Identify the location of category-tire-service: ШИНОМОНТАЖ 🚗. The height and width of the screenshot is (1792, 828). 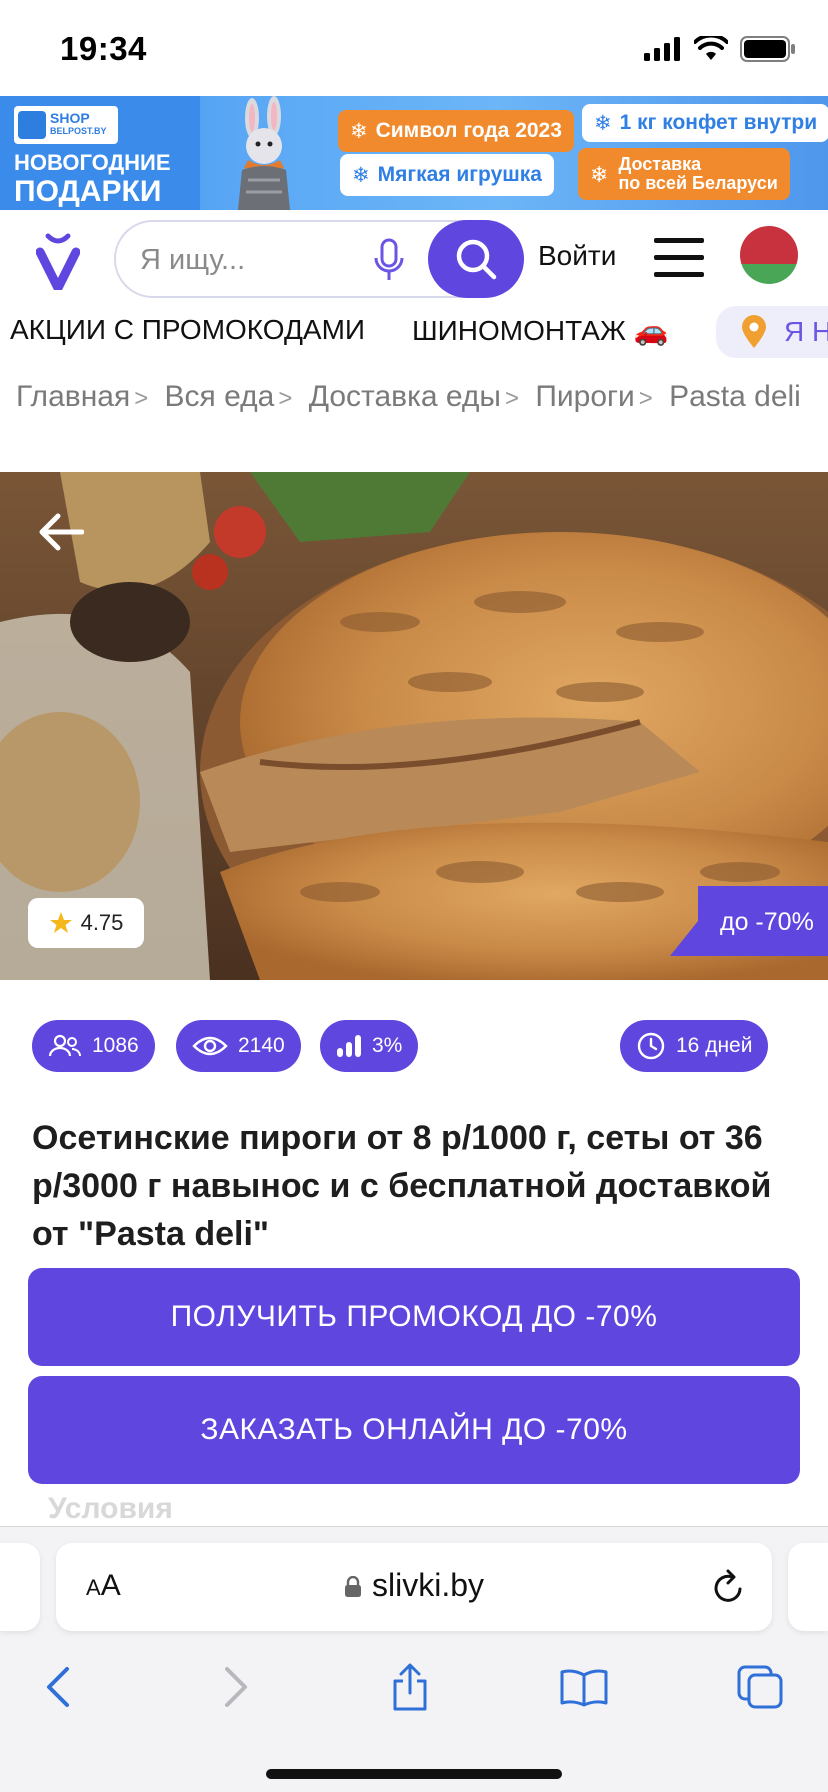
(540, 330).